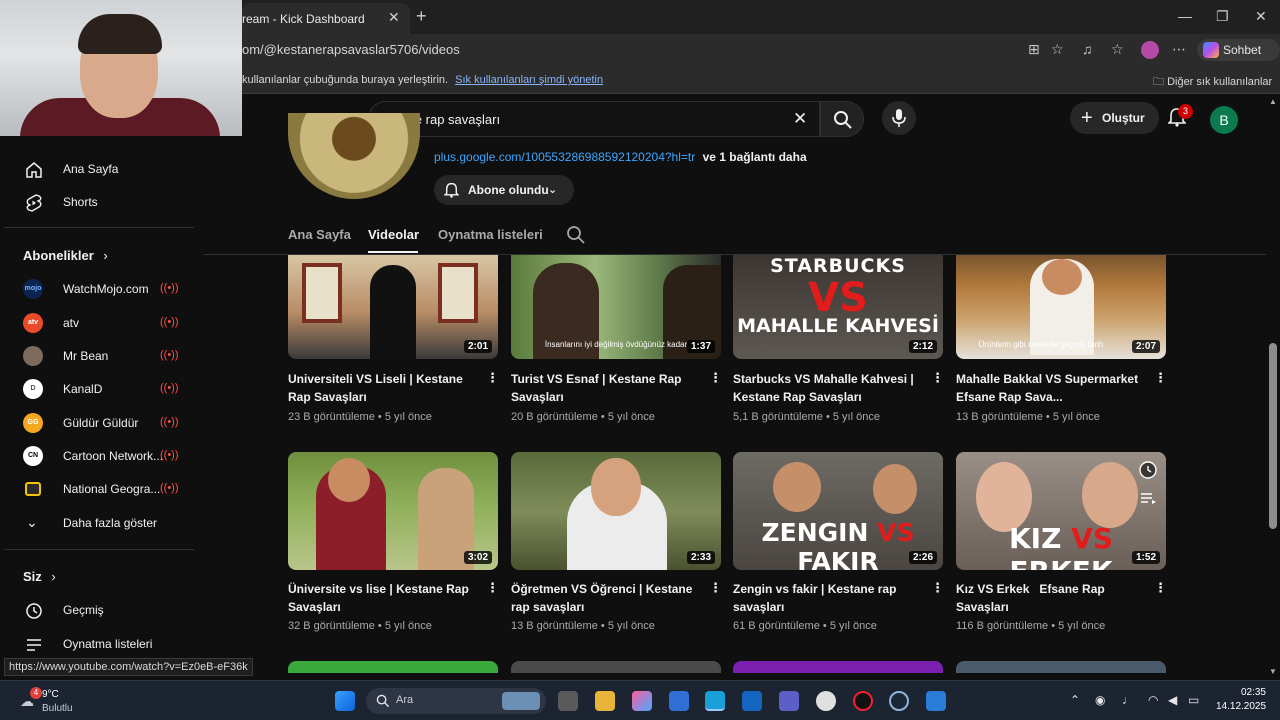 This screenshot has width=1280, height=720. What do you see at coordinates (576, 235) in the screenshot?
I see `channel-search-icon` at bounding box center [576, 235].